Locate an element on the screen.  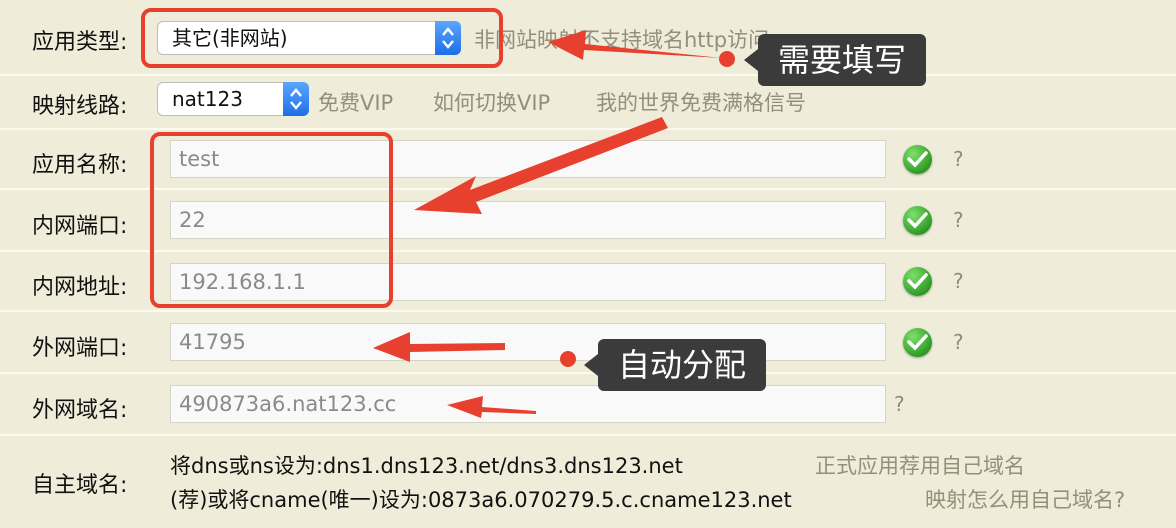
app-type-note: 非网站映射不支持域名http访问 is located at coordinates (622, 40).